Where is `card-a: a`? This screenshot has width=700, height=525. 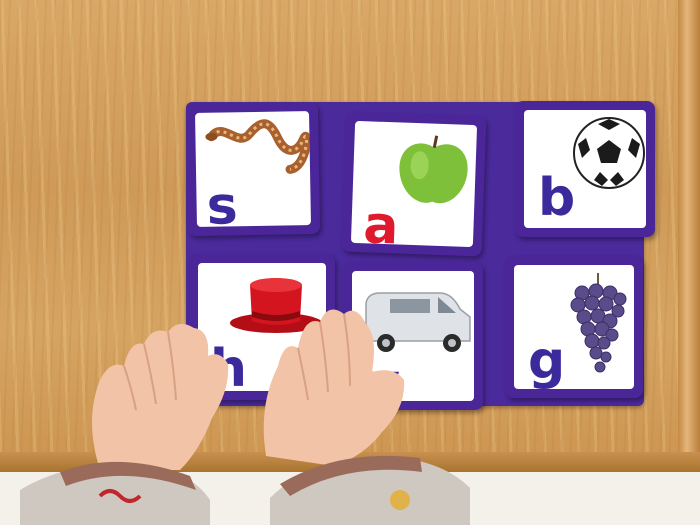
card-a: a is located at coordinates (414, 184).